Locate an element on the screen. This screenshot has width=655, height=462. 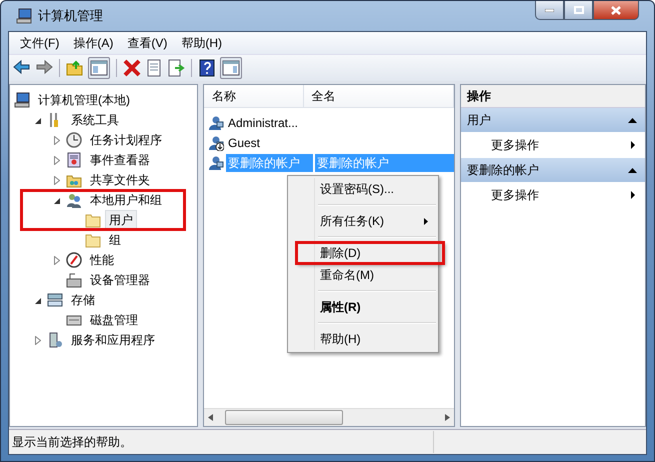
scrollbar-thumb is located at coordinates (284, 417).